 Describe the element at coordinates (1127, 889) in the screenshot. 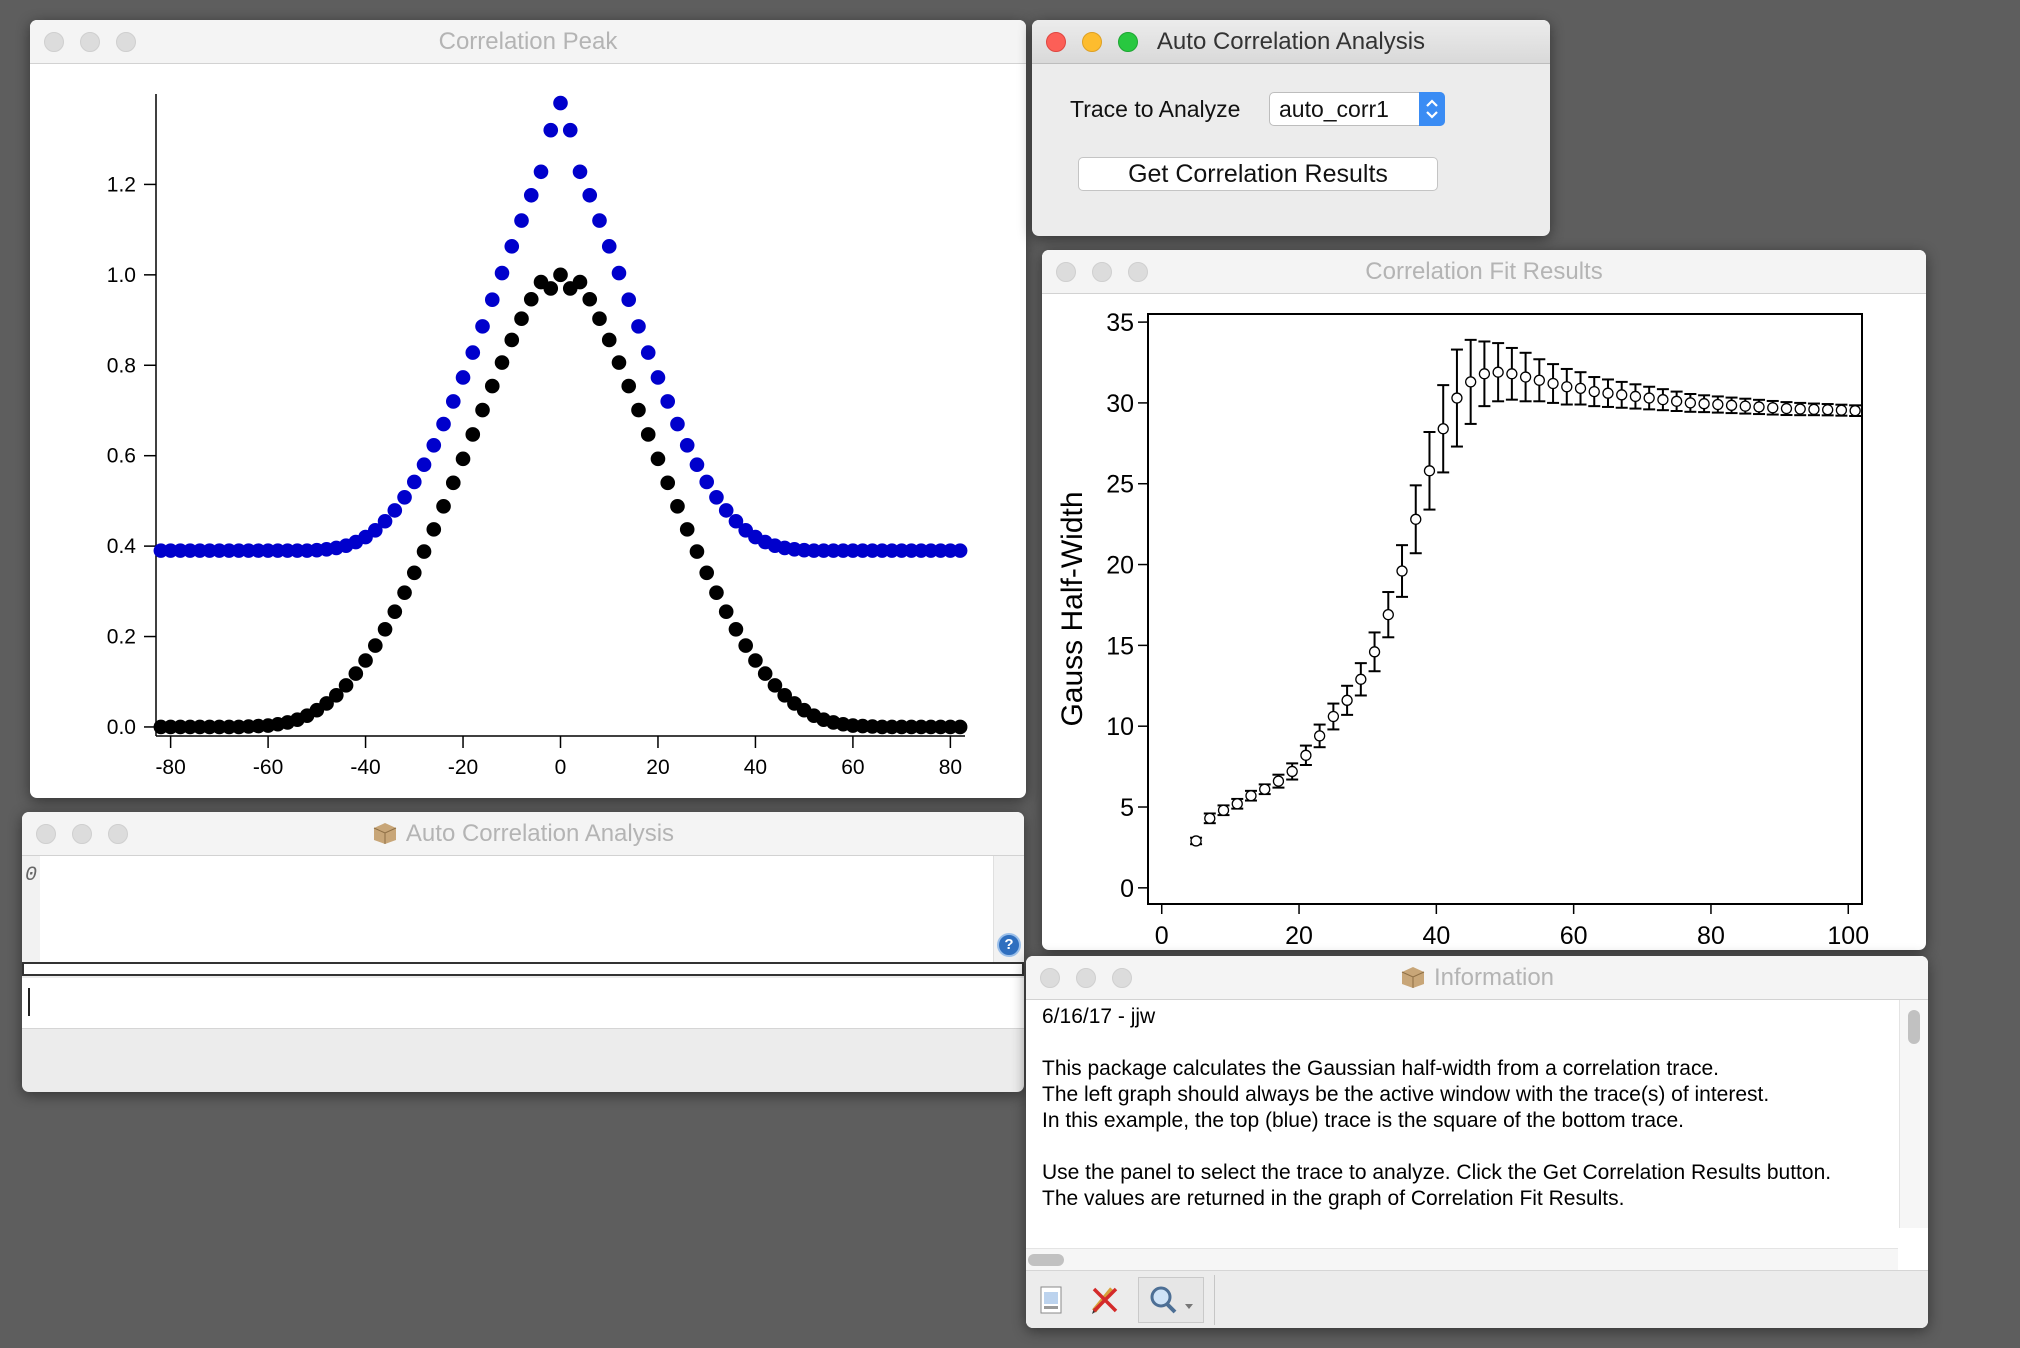

I see `y-tick-label: 0` at that location.